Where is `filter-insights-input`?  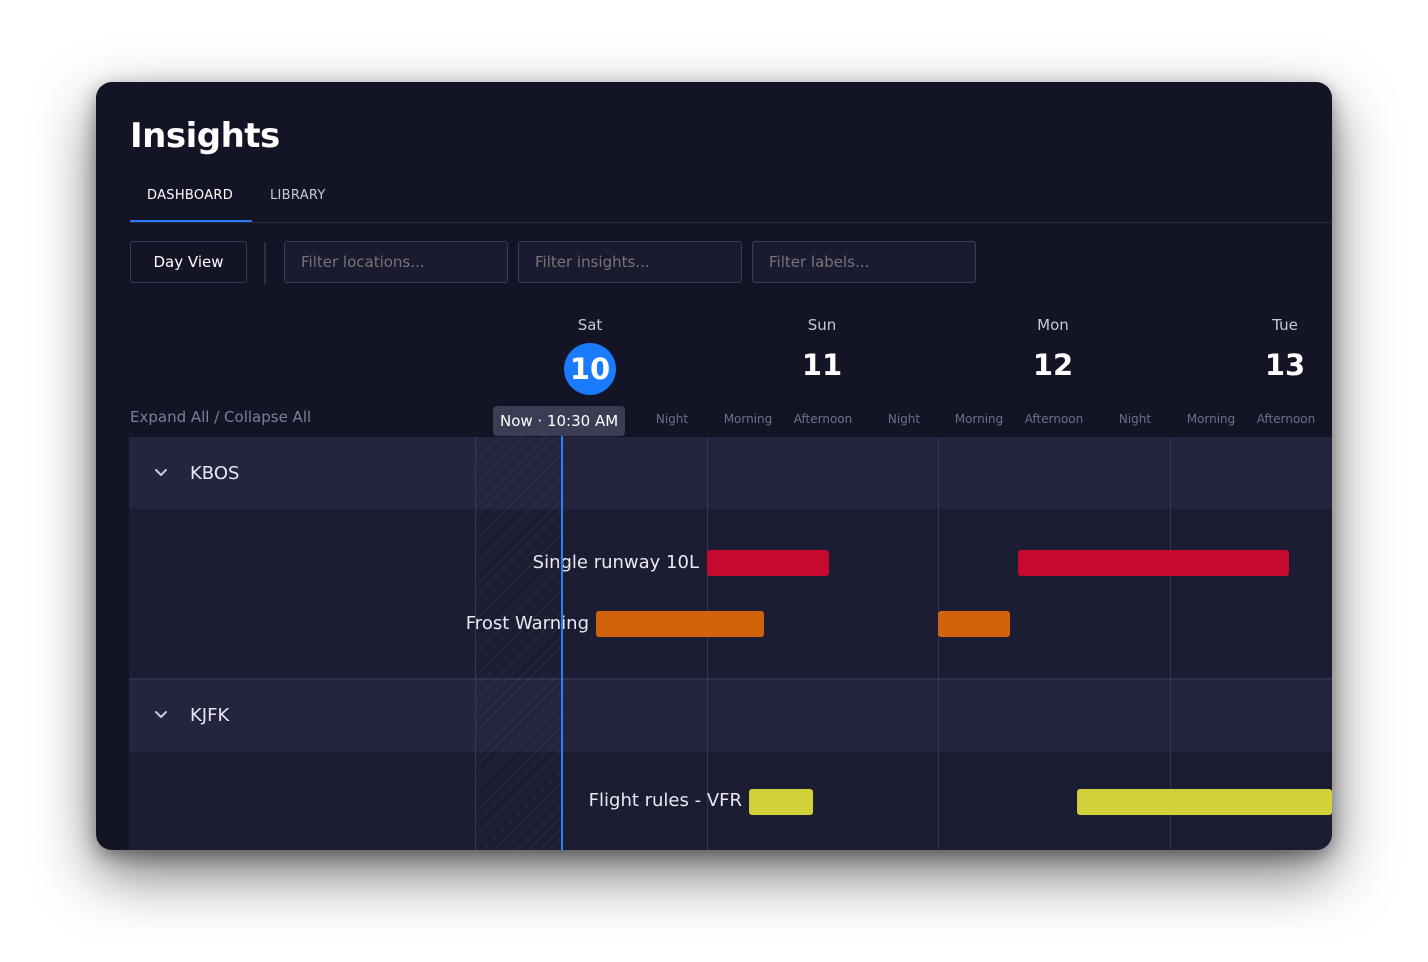
filter-insights-input is located at coordinates (630, 262).